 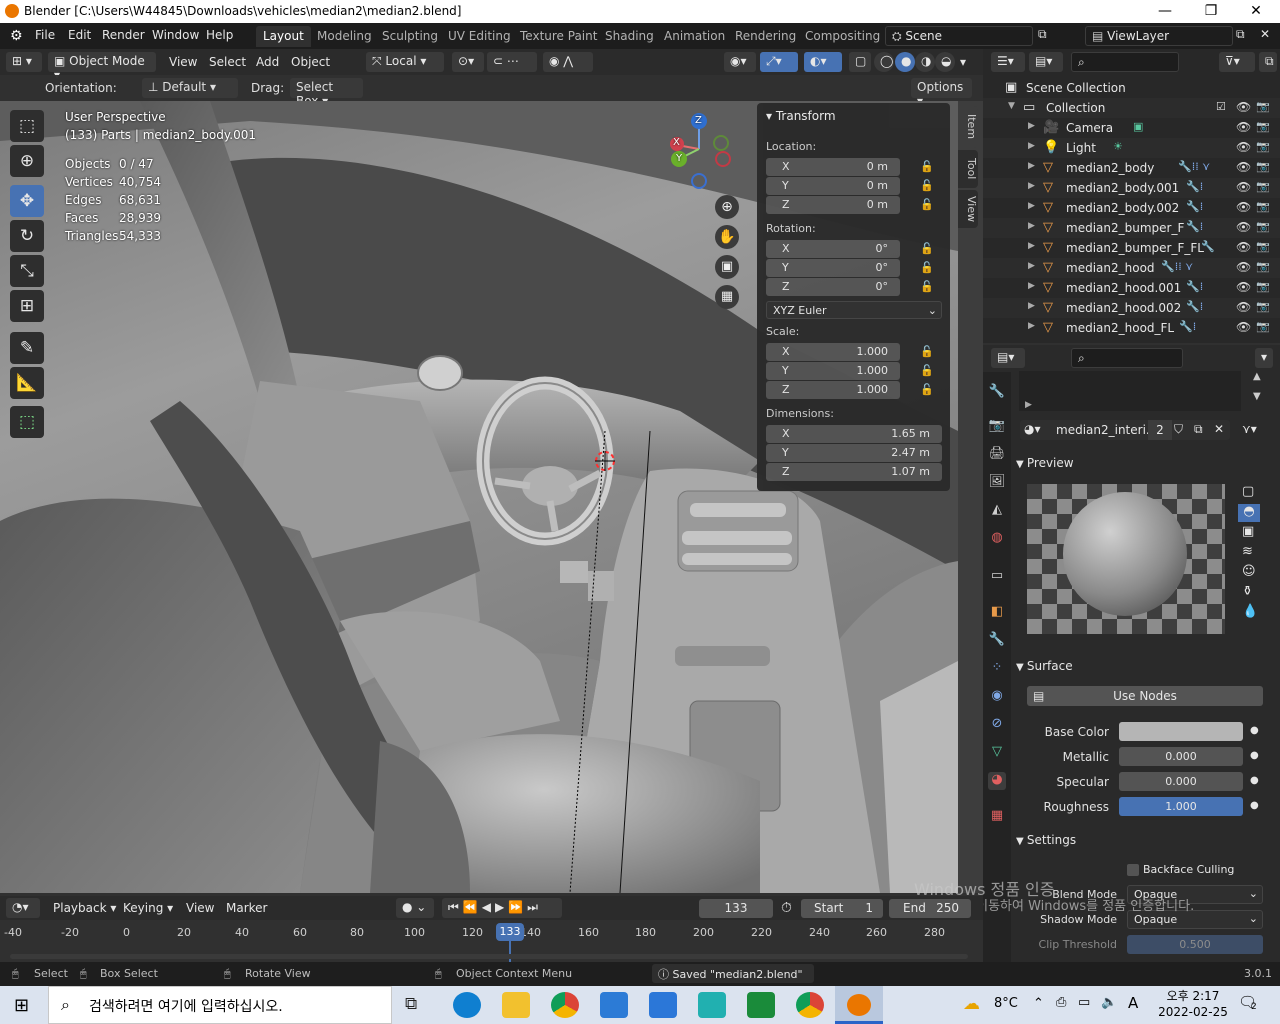 What do you see at coordinates (1195, 944) in the screenshot?
I see `clip-threshold-field: 0.500` at bounding box center [1195, 944].